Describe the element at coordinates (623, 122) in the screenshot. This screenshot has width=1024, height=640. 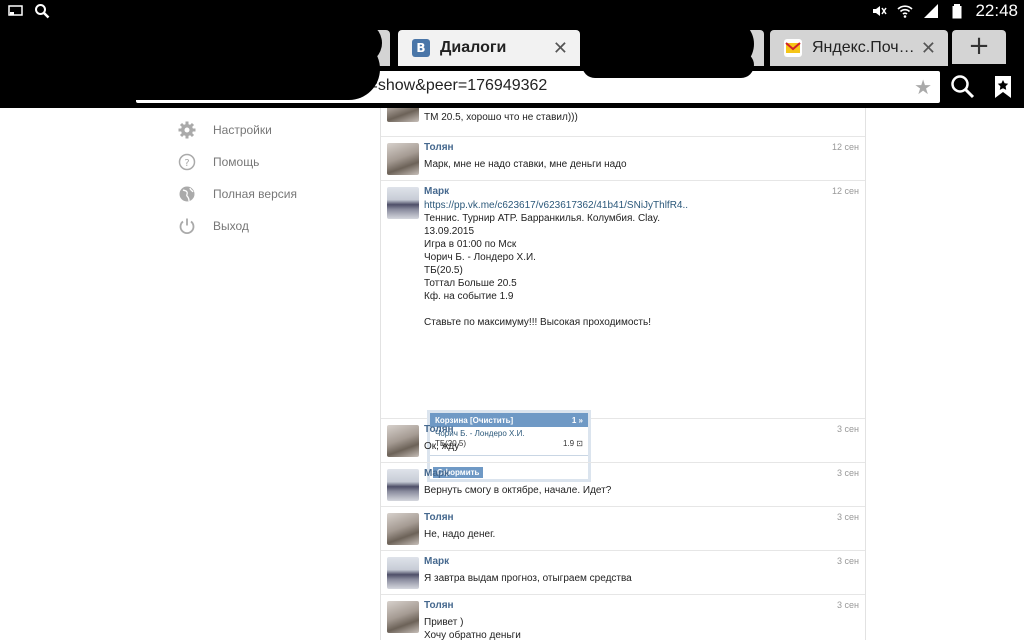
I see `message: ТМ 20.5, хорошо что не ставил)))` at that location.